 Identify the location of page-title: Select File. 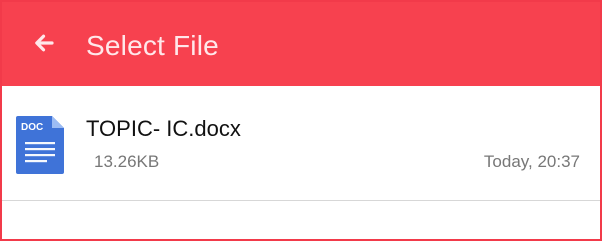
(152, 45).